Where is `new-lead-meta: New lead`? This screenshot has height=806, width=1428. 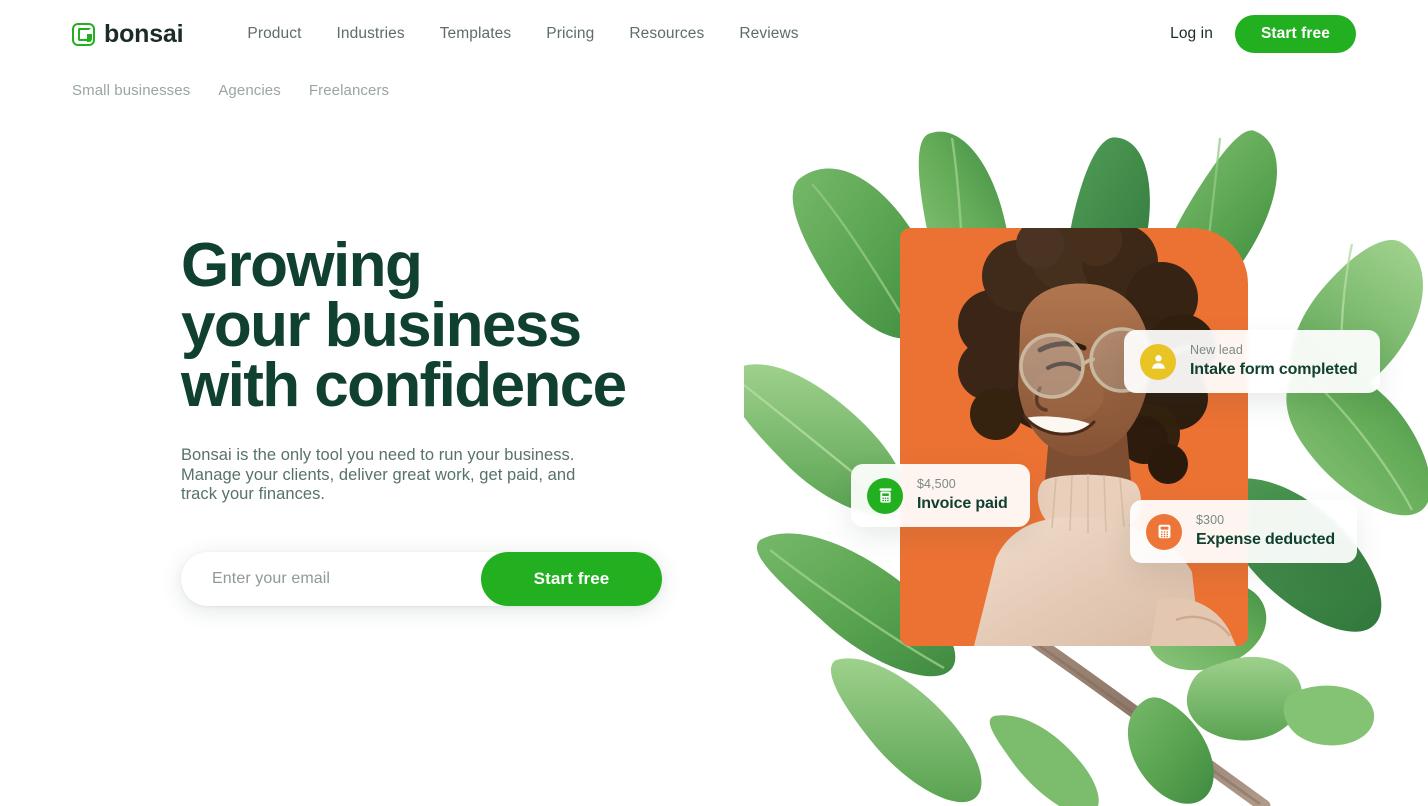
new-lead-meta: New lead is located at coordinates (1216, 350).